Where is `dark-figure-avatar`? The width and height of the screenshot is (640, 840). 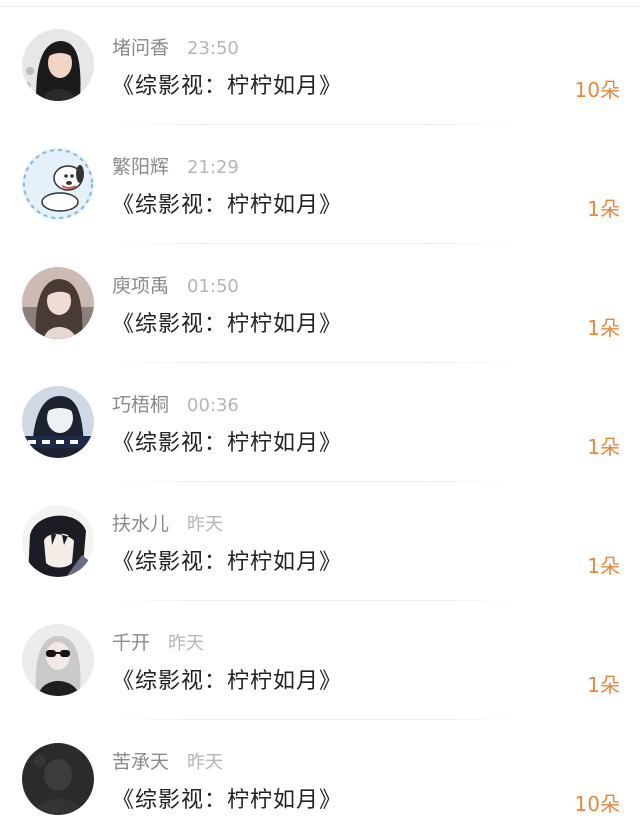 dark-figure-avatar is located at coordinates (58, 779).